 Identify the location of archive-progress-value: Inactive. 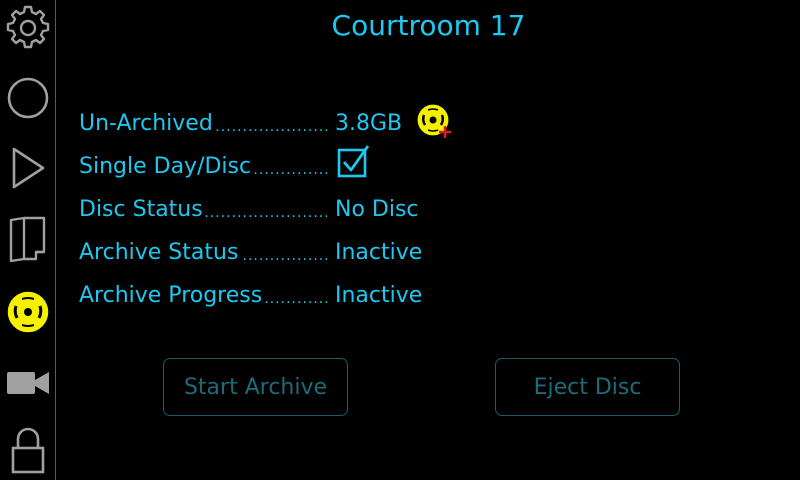
(379, 295).